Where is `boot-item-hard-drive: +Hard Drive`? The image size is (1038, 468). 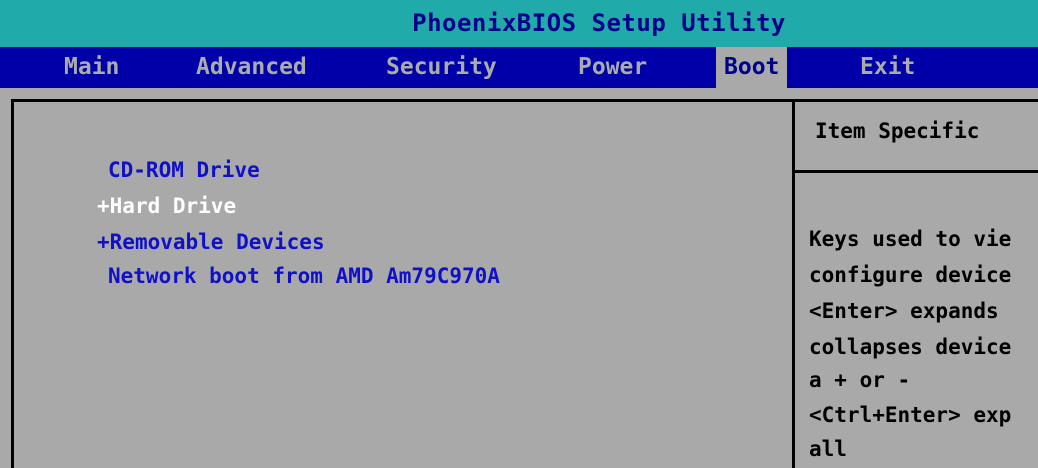 boot-item-hard-drive: +Hard Drive is located at coordinates (166, 206).